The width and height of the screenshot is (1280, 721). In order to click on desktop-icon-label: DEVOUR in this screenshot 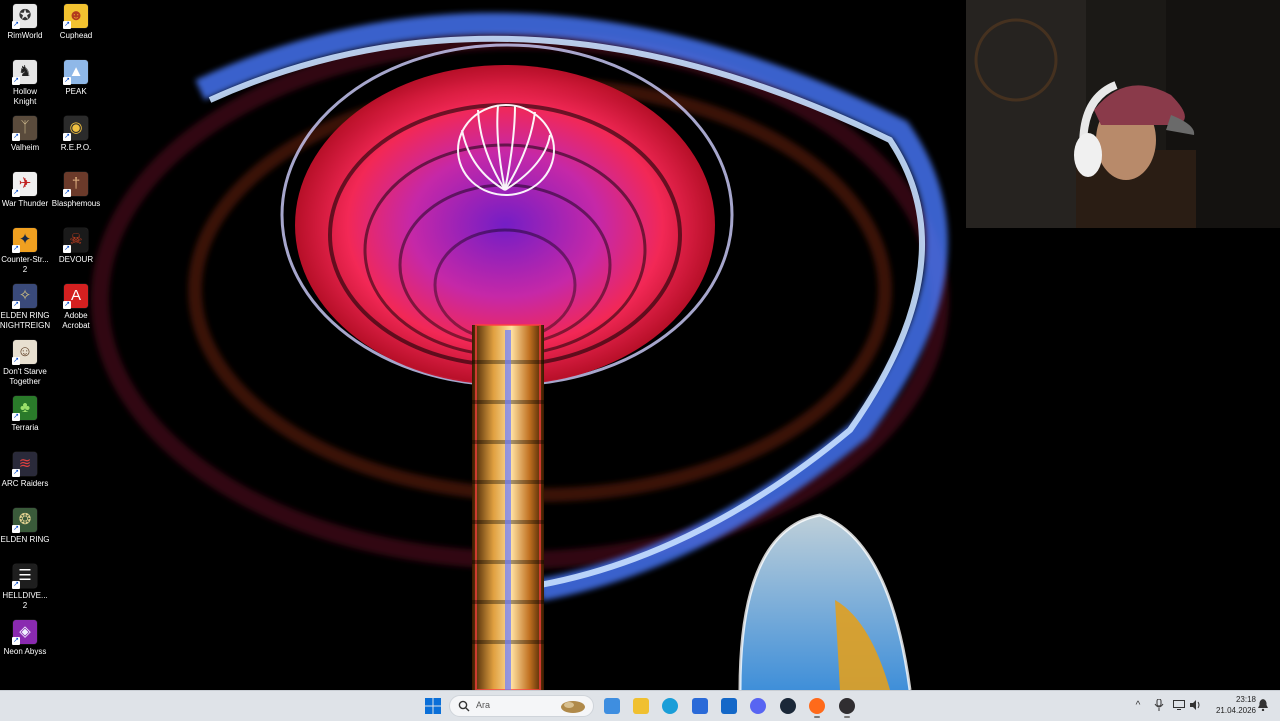, I will do `click(76, 259)`.